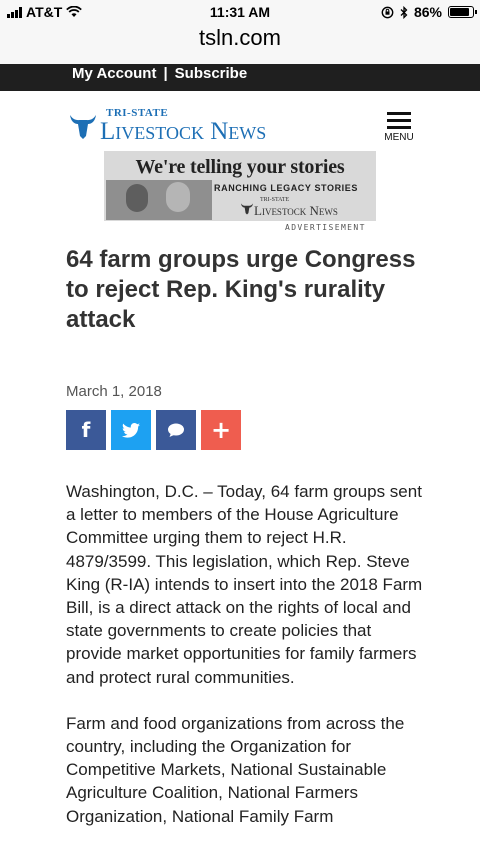 This screenshot has width=480, height=853. I want to click on address-bar: tsln.com, so click(240, 44).